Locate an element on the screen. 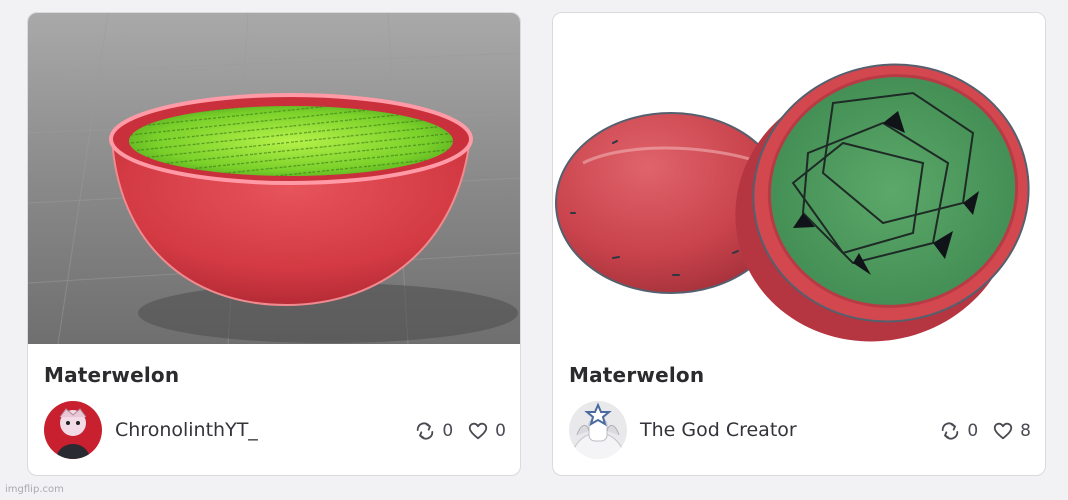 The width and height of the screenshot is (1068, 500). stats-bar: 0 8 is located at coordinates (985, 431).